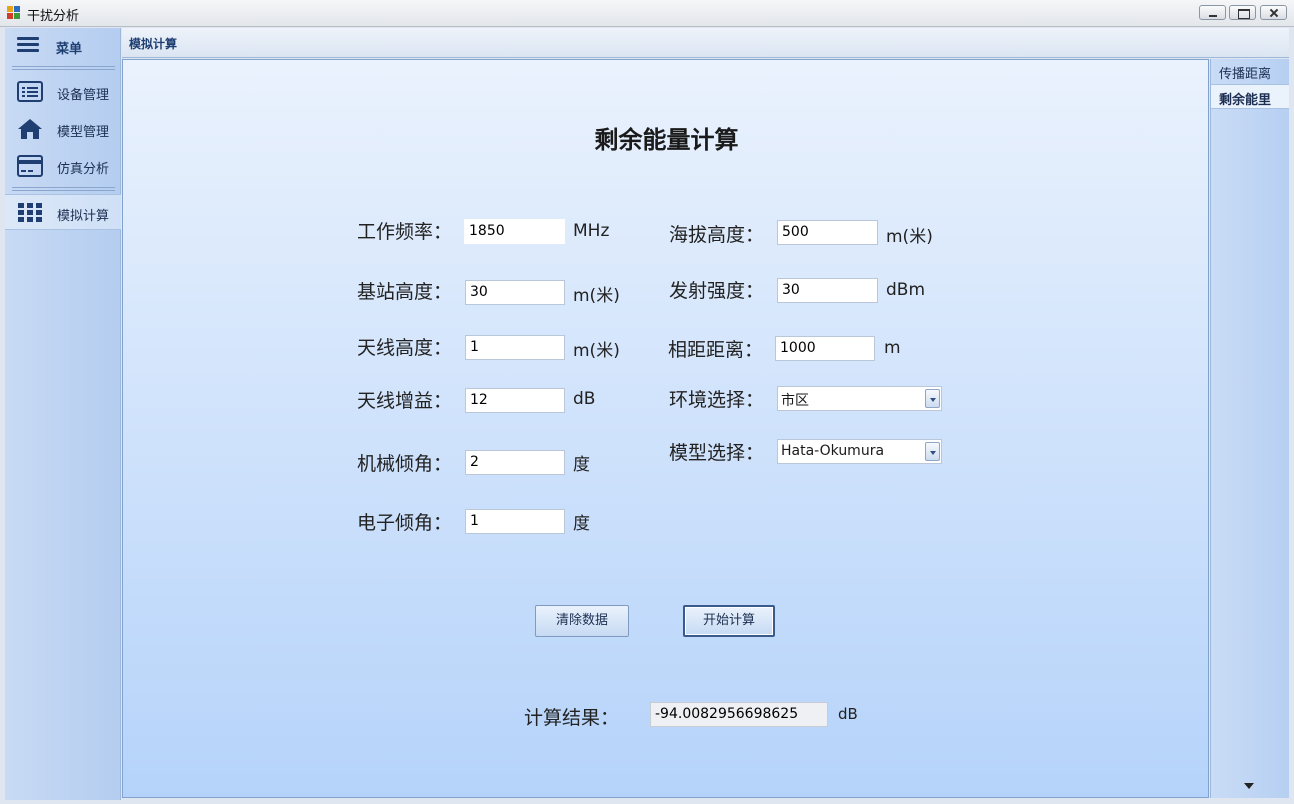 The height and width of the screenshot is (804, 1294). What do you see at coordinates (405, 232) in the screenshot?
I see `work-freq-label: 工作频率：` at bounding box center [405, 232].